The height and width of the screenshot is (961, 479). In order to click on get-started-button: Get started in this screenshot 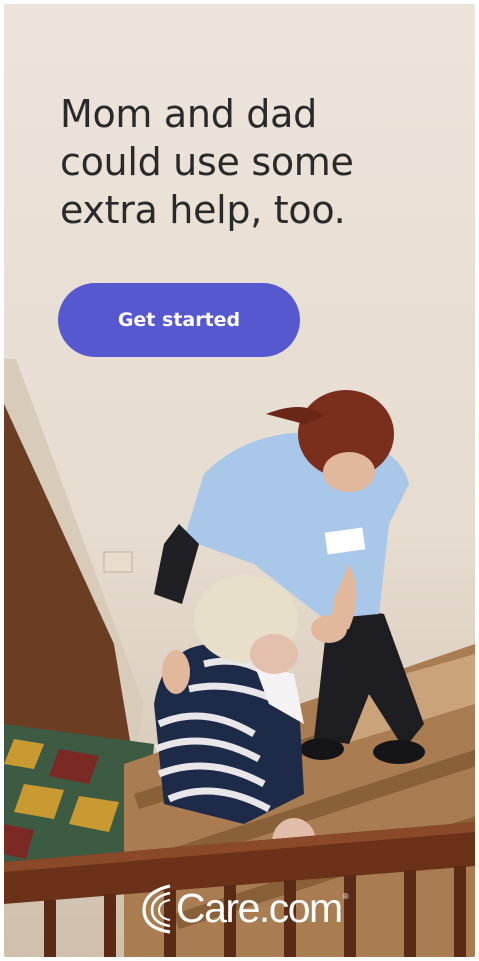, I will do `click(179, 320)`.